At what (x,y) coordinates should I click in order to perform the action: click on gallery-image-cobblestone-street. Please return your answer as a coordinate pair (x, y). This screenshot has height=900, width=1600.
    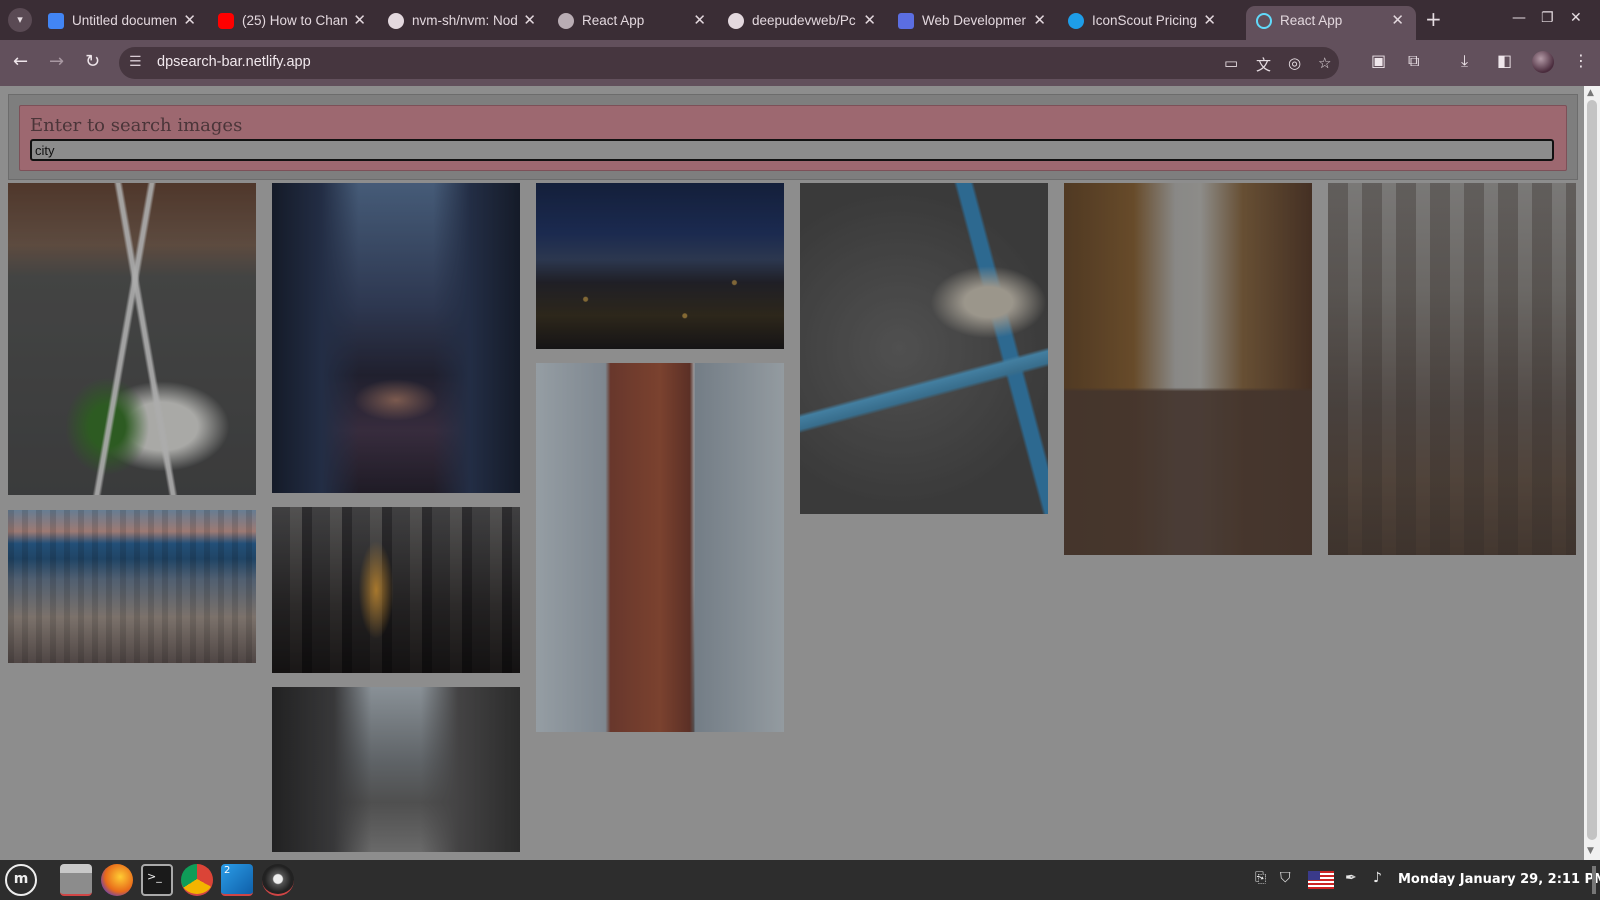
    Looking at the image, I should click on (1188, 369).